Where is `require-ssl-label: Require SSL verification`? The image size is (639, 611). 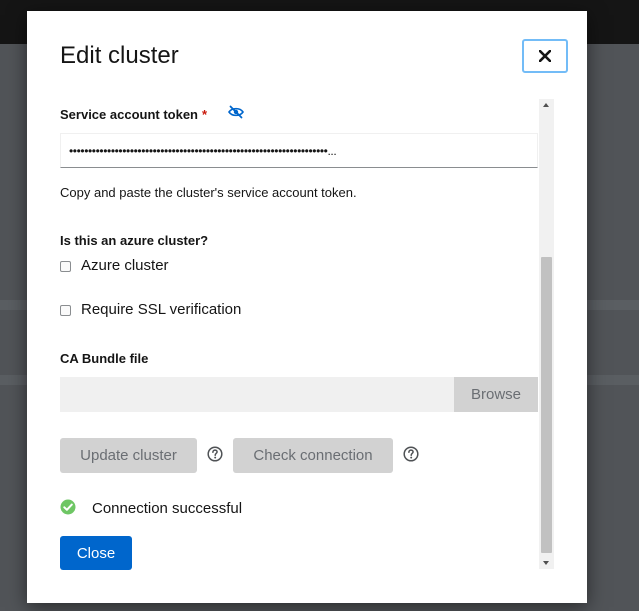 require-ssl-label: Require SSL verification is located at coordinates (161, 309).